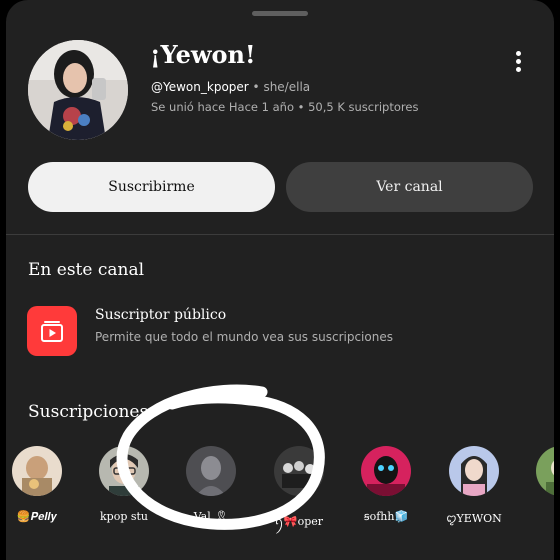  I want to click on subscription-name: ꨄ︎YEWON, so click(474, 518).